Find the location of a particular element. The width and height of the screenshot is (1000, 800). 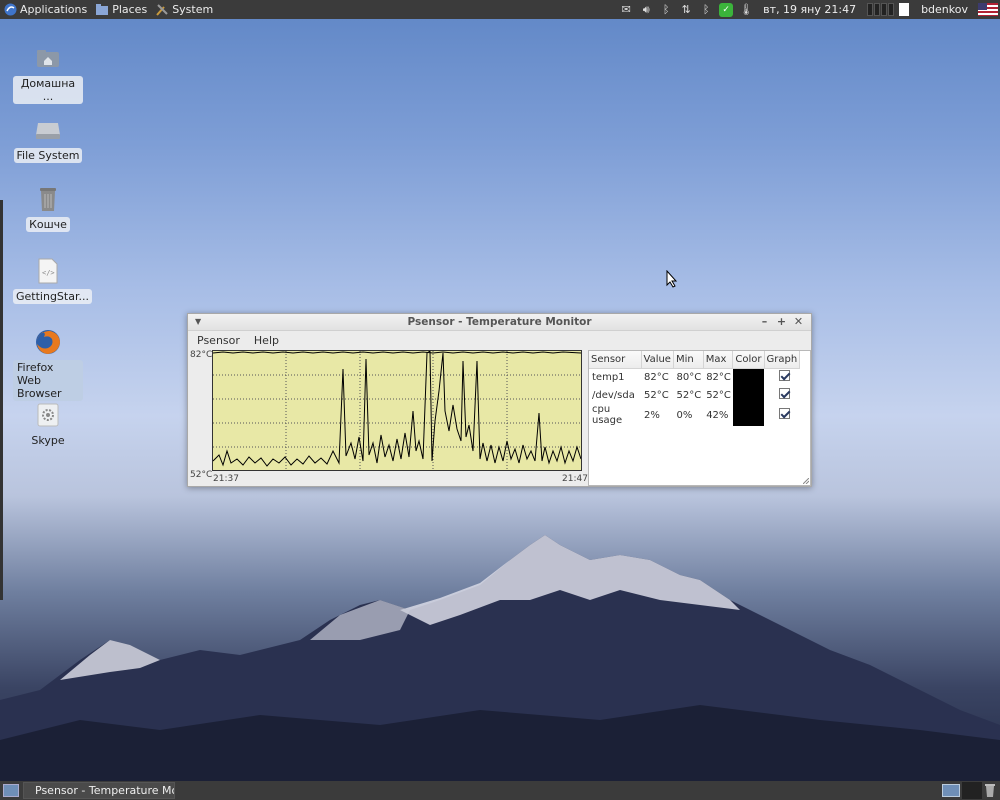

user-name: bdenkov is located at coordinates (944, 9).